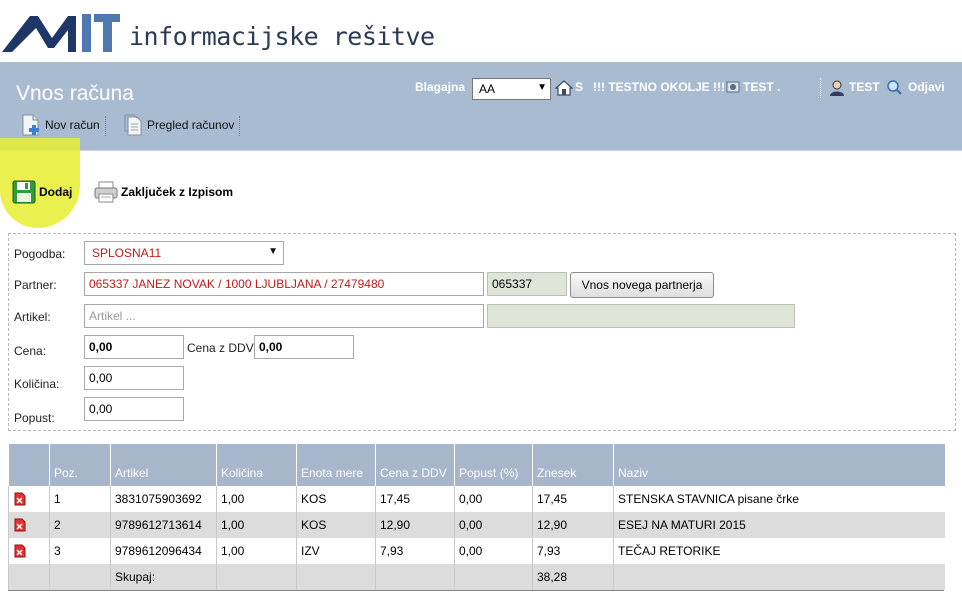 The image size is (962, 609). I want to click on znesek-cell: 17,45, so click(573, 499).